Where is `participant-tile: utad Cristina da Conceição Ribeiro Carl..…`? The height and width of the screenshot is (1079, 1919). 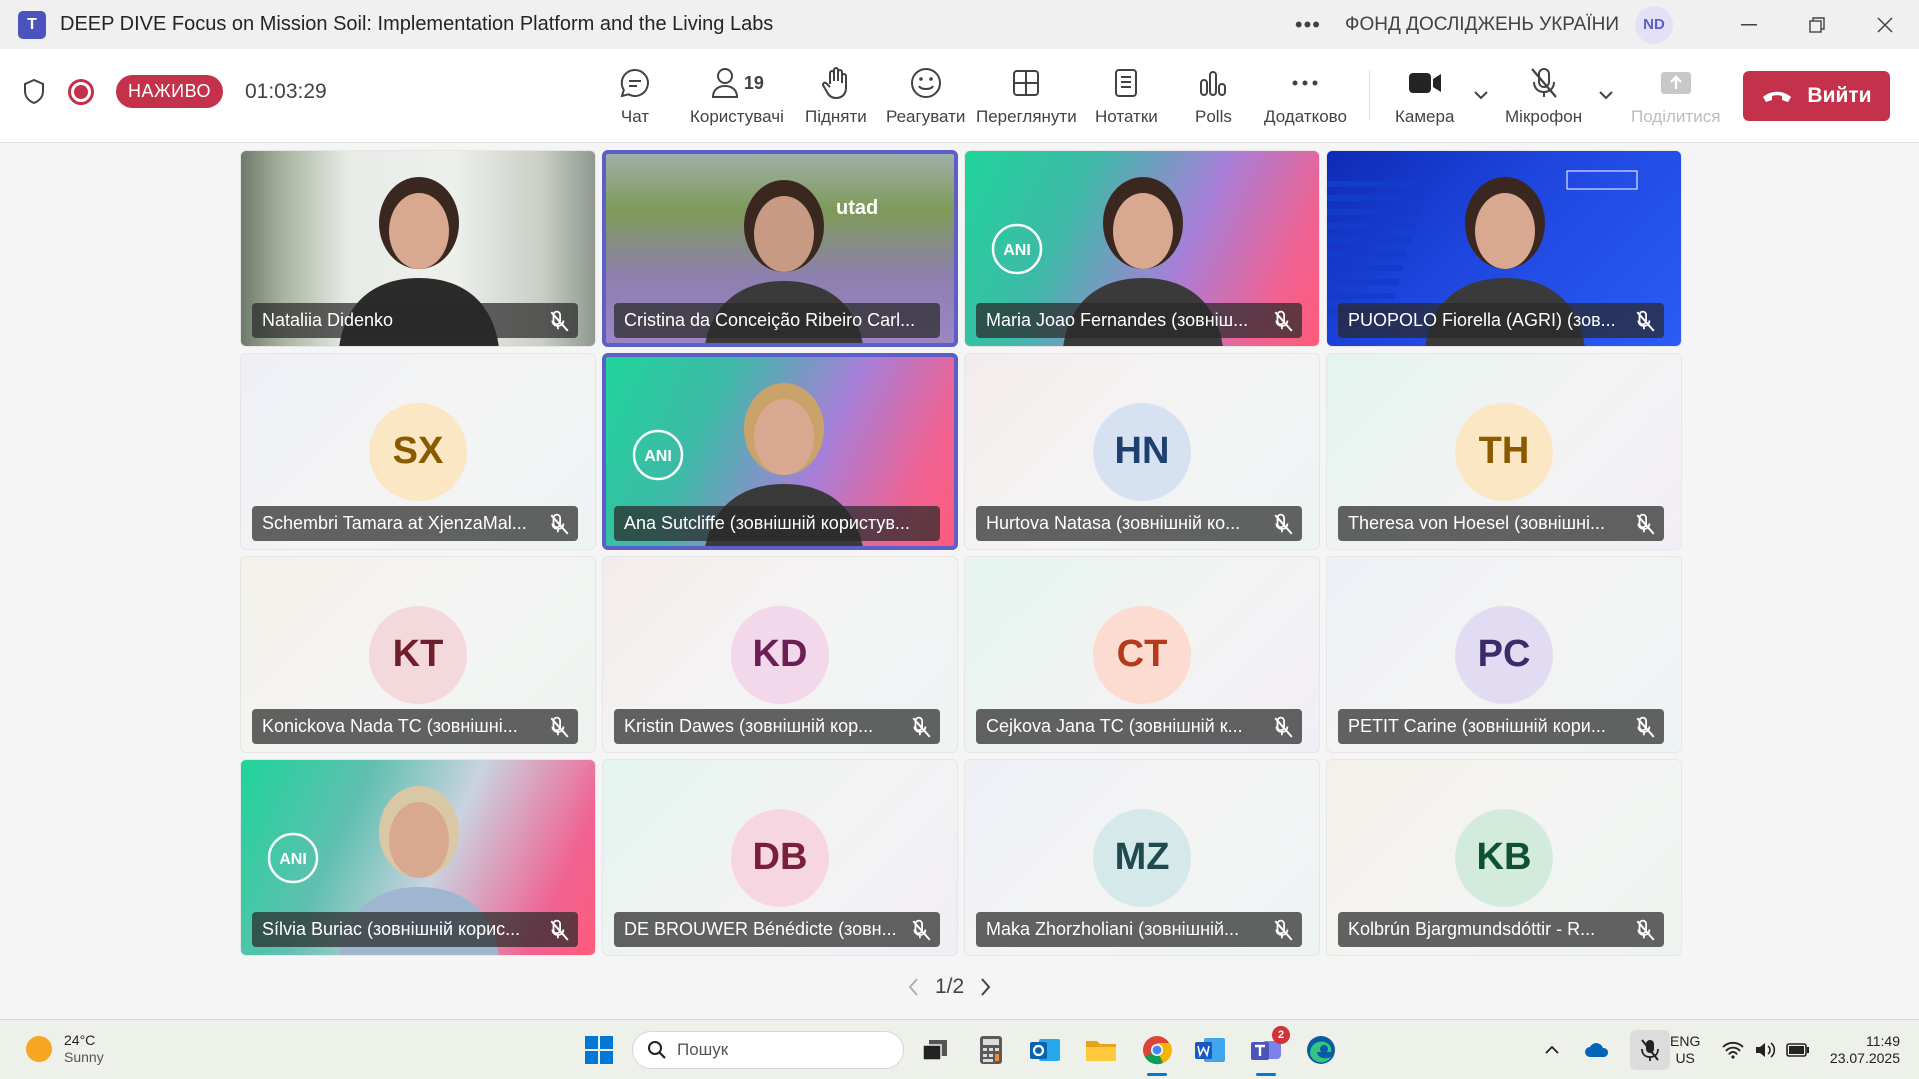
participant-tile: utad Cristina da Conceição Ribeiro Carl..… is located at coordinates (780, 248).